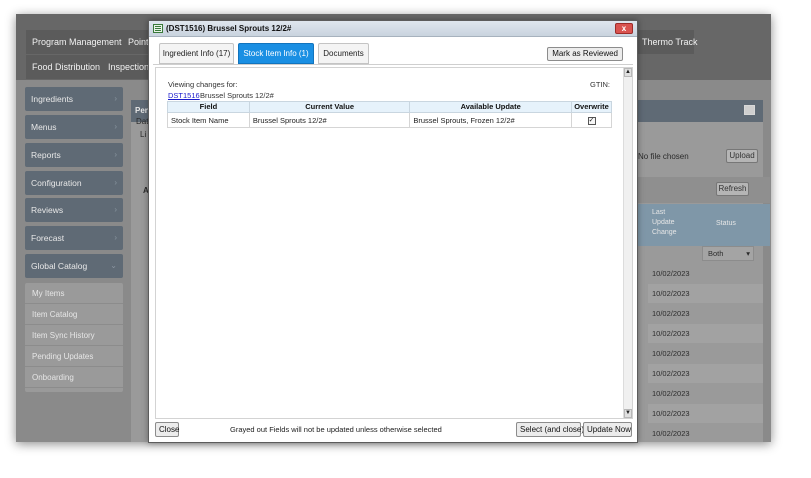  Describe the element at coordinates (237, 95) in the screenshot. I see `item-name: Brussel Sprouts 12/2#` at that location.